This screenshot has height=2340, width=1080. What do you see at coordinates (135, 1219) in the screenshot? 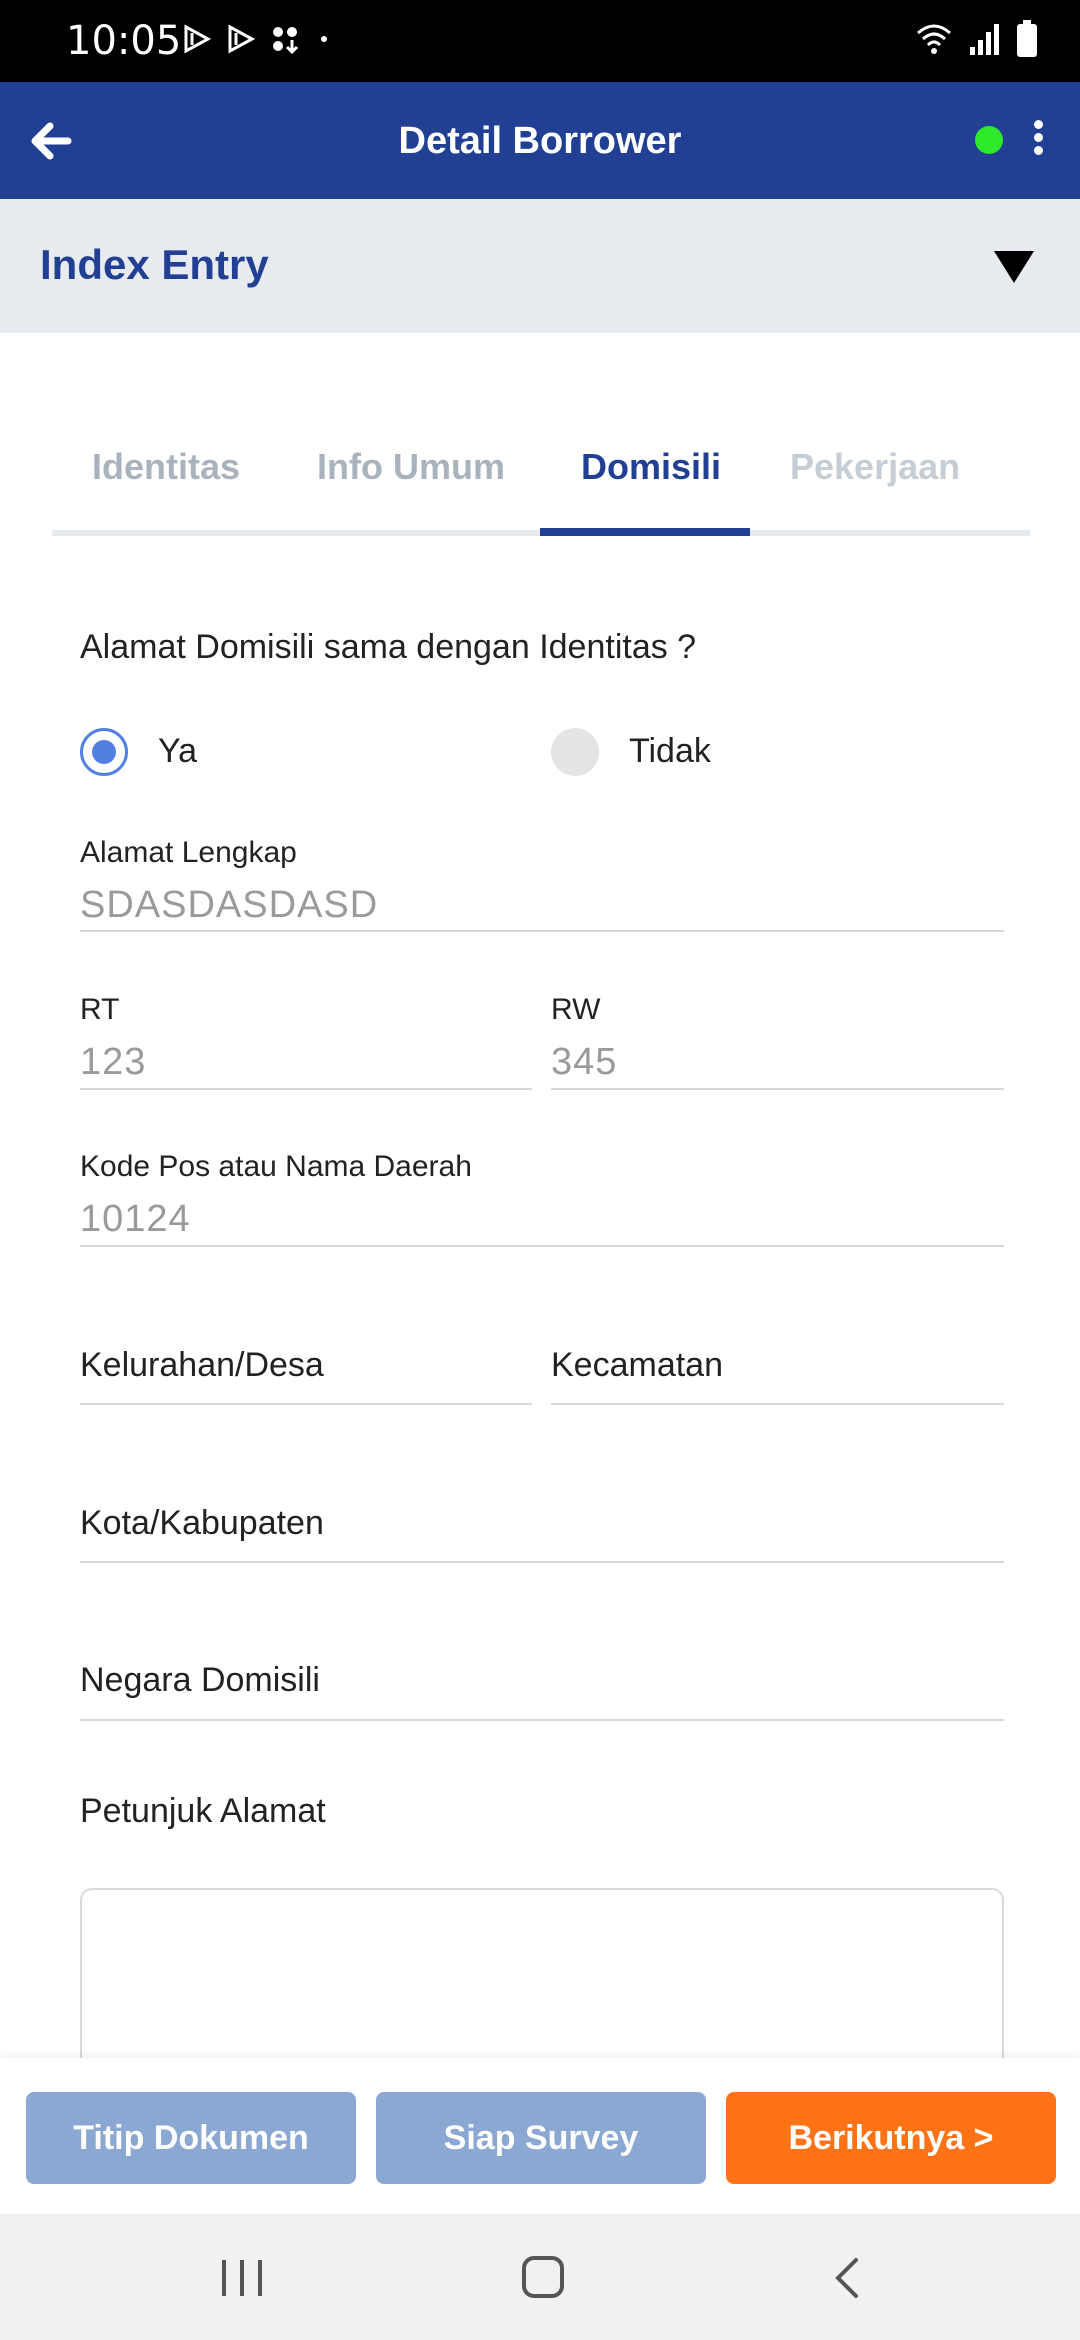
I see `kode-pos-field: 10124` at bounding box center [135, 1219].